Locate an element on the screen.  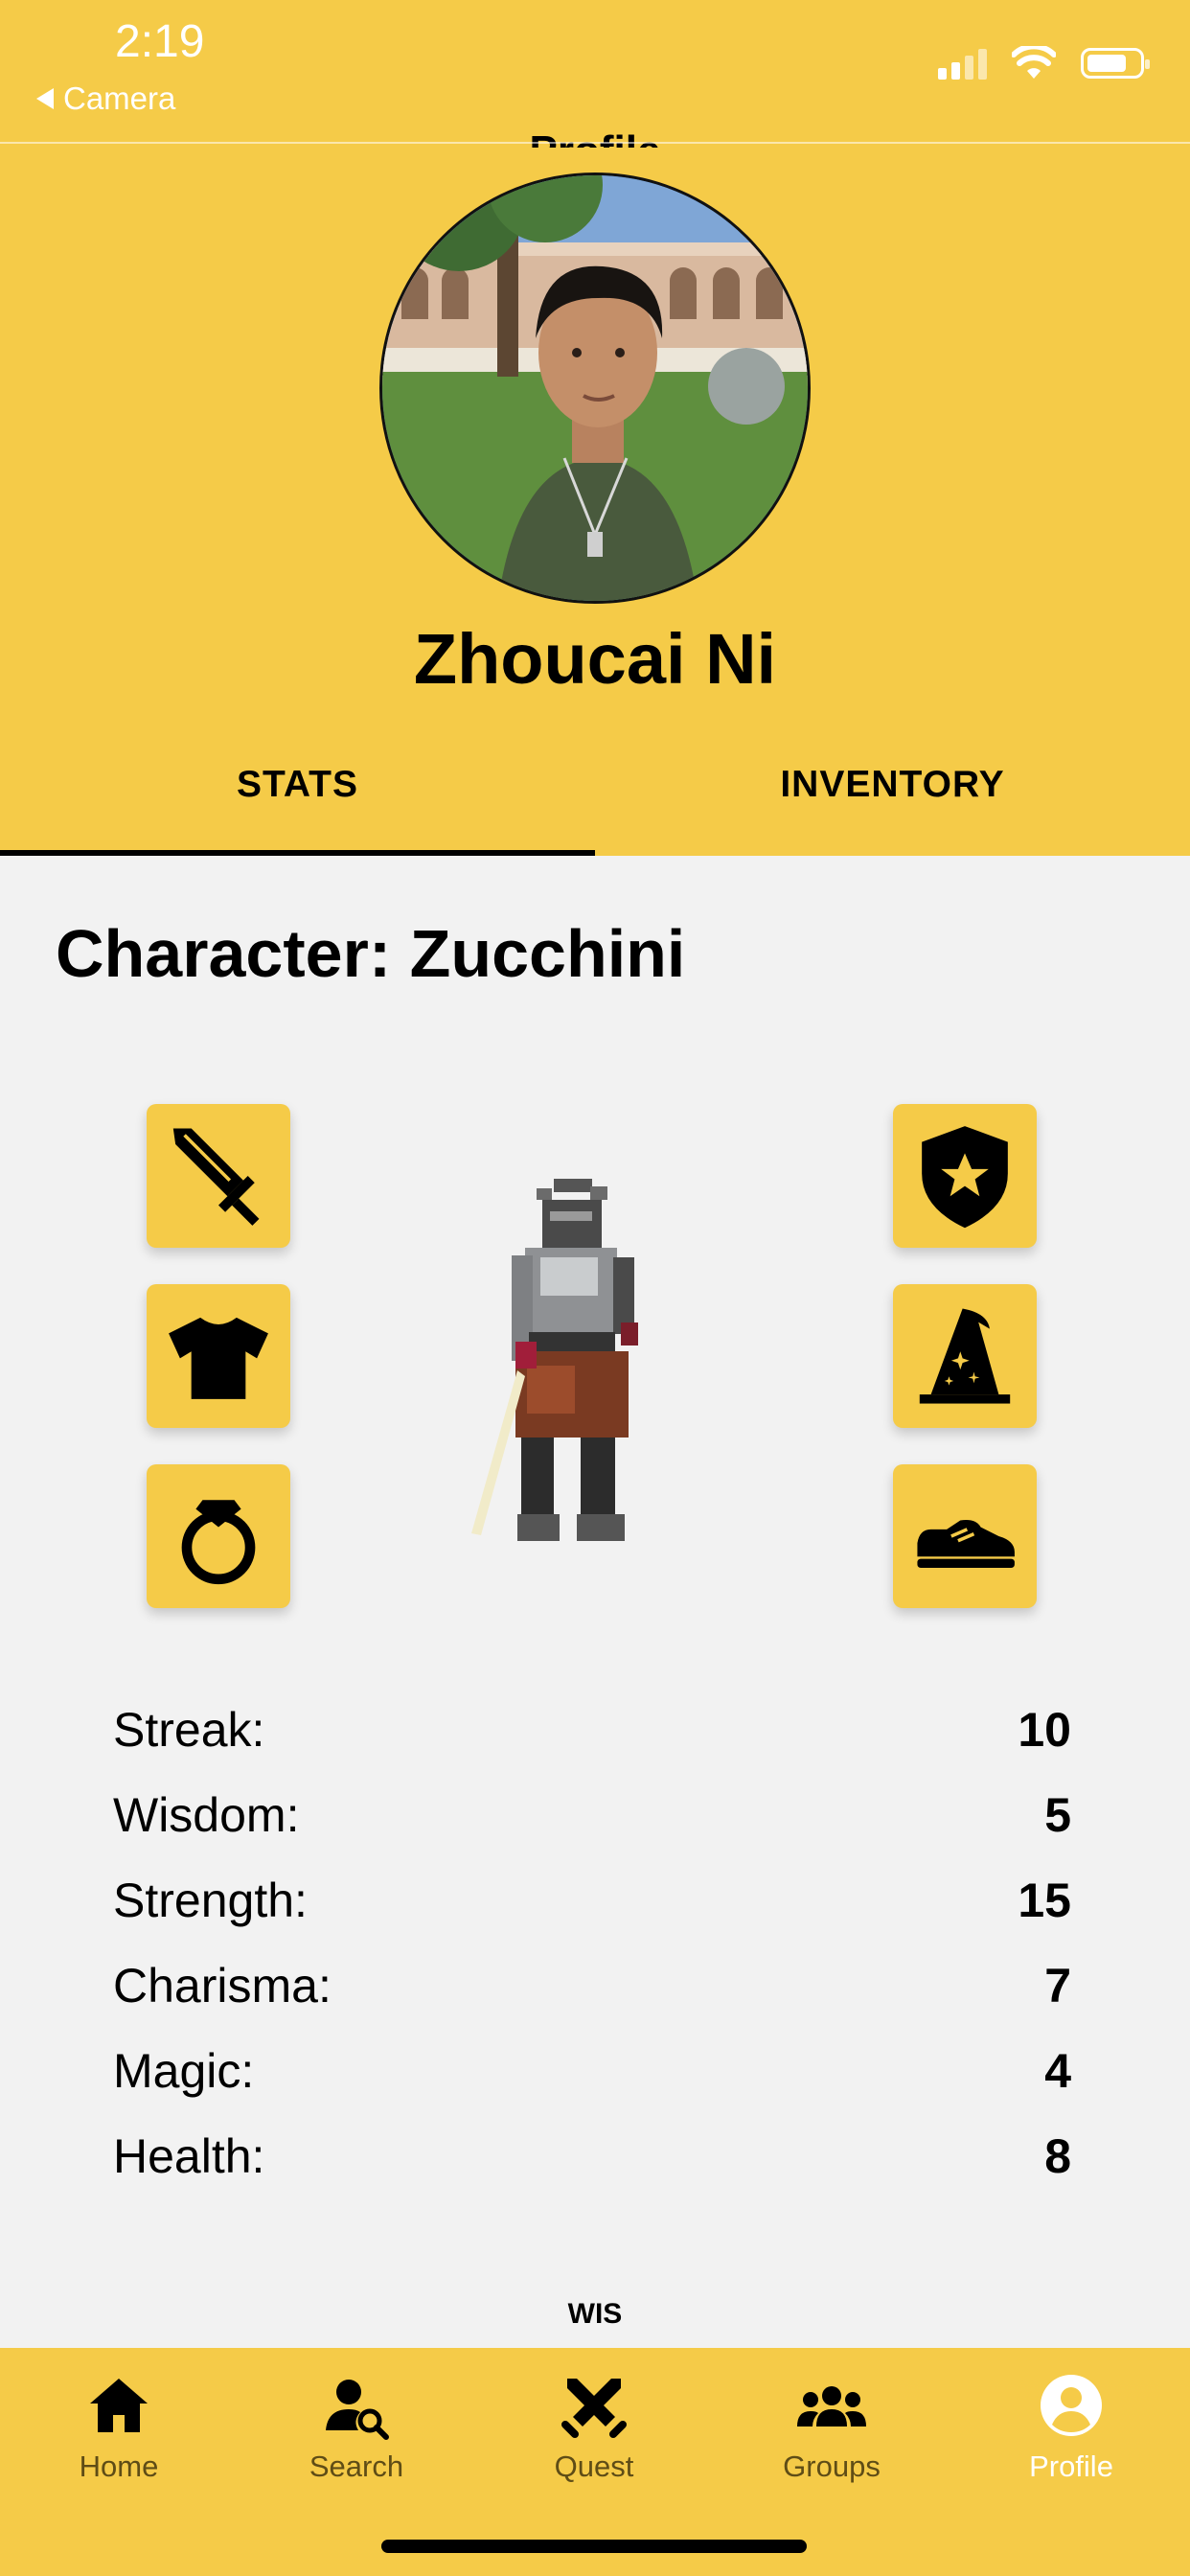
shield-slot is located at coordinates (965, 1176).